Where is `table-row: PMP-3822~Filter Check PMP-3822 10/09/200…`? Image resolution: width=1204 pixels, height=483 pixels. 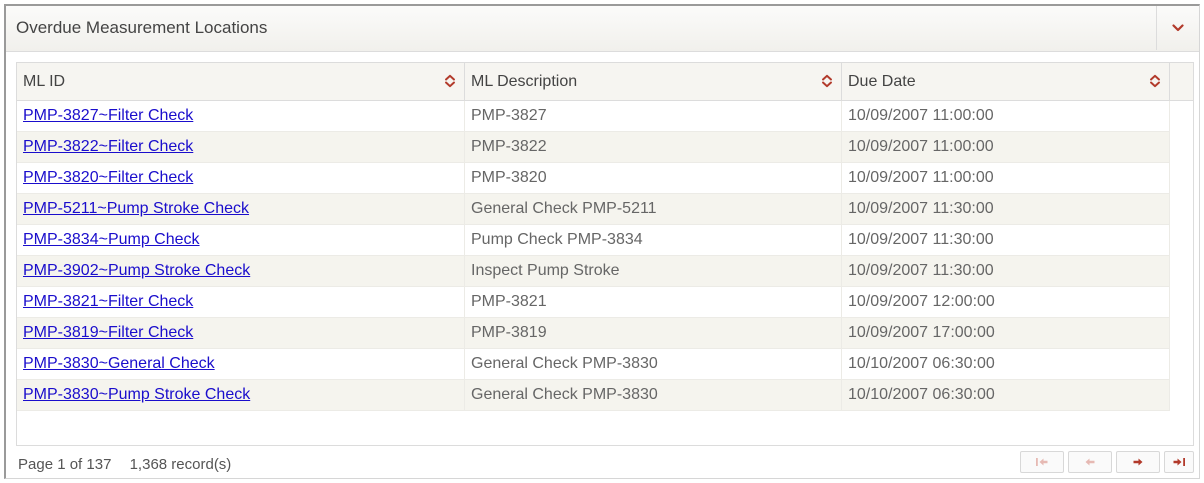 table-row: PMP-3822~Filter Check PMP-3822 10/09/200… is located at coordinates (593, 147).